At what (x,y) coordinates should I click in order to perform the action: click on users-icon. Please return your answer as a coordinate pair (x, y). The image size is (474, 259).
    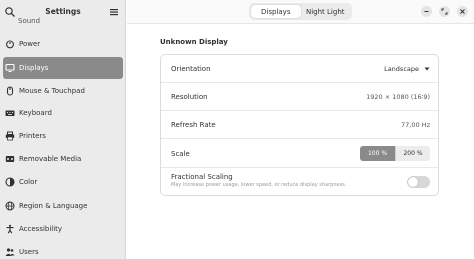
    Looking at the image, I should click on (10, 252).